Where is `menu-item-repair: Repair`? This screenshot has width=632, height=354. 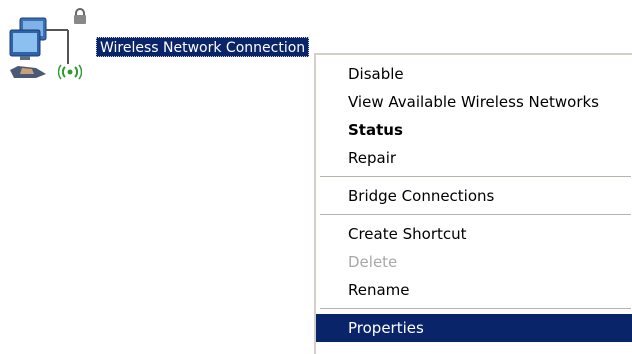
menu-item-repair: Repair is located at coordinates (474, 158).